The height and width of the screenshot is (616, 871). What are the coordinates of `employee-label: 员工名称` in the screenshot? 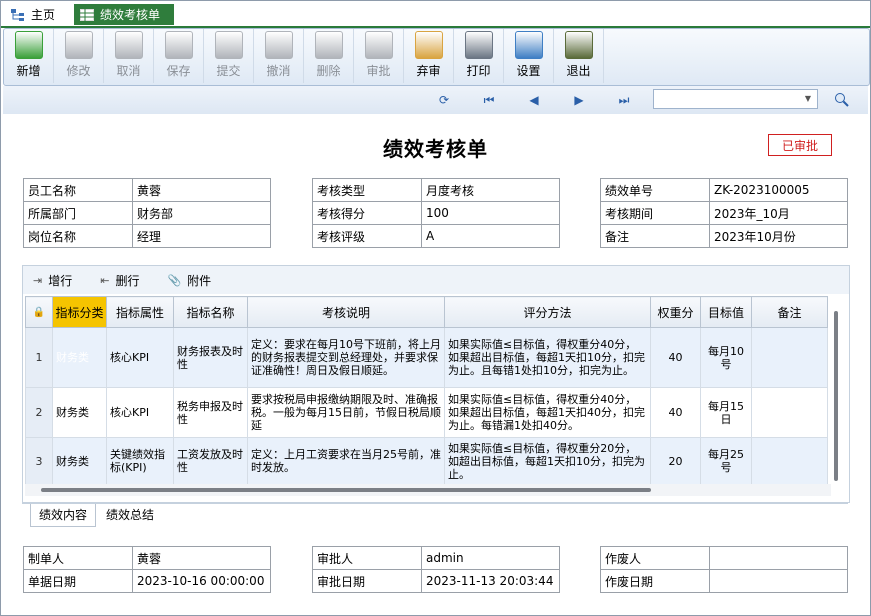 It's located at (78, 190).